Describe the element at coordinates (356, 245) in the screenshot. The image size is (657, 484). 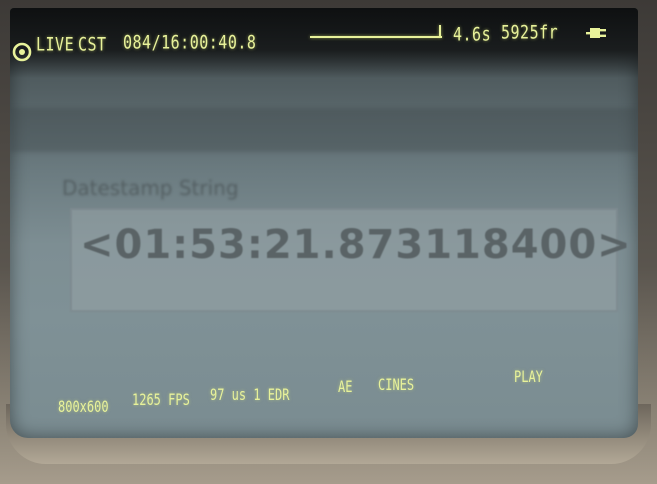
I see `timestamp-value: <01:53:21.873118400>` at that location.